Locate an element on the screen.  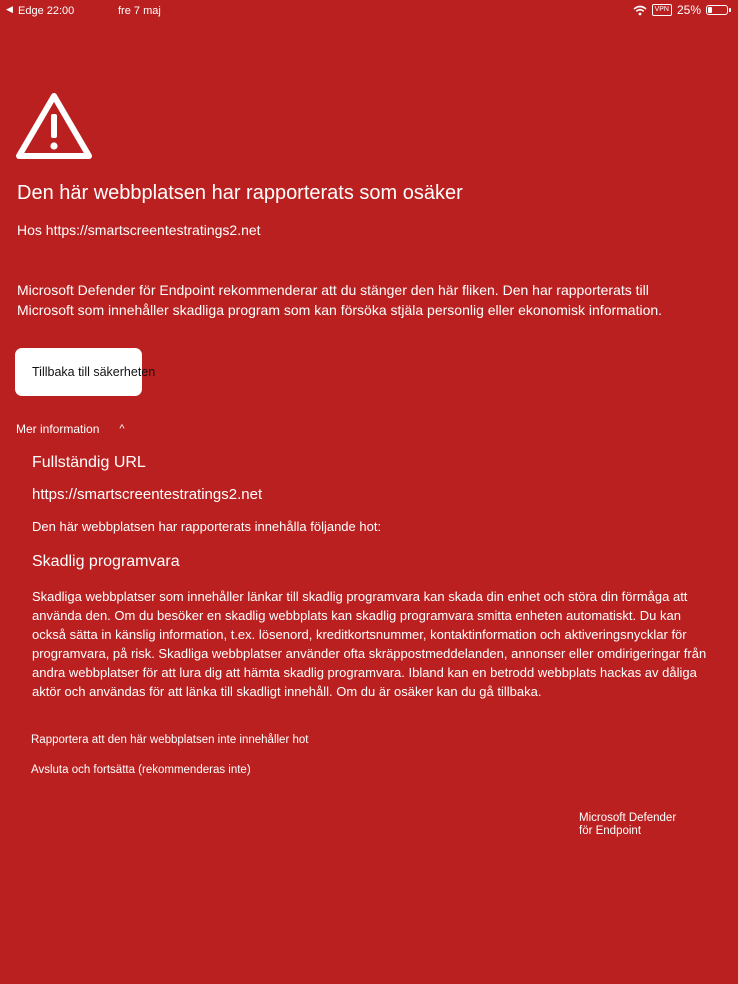
status-indicators: VPN 25% is located at coordinates (682, 10).